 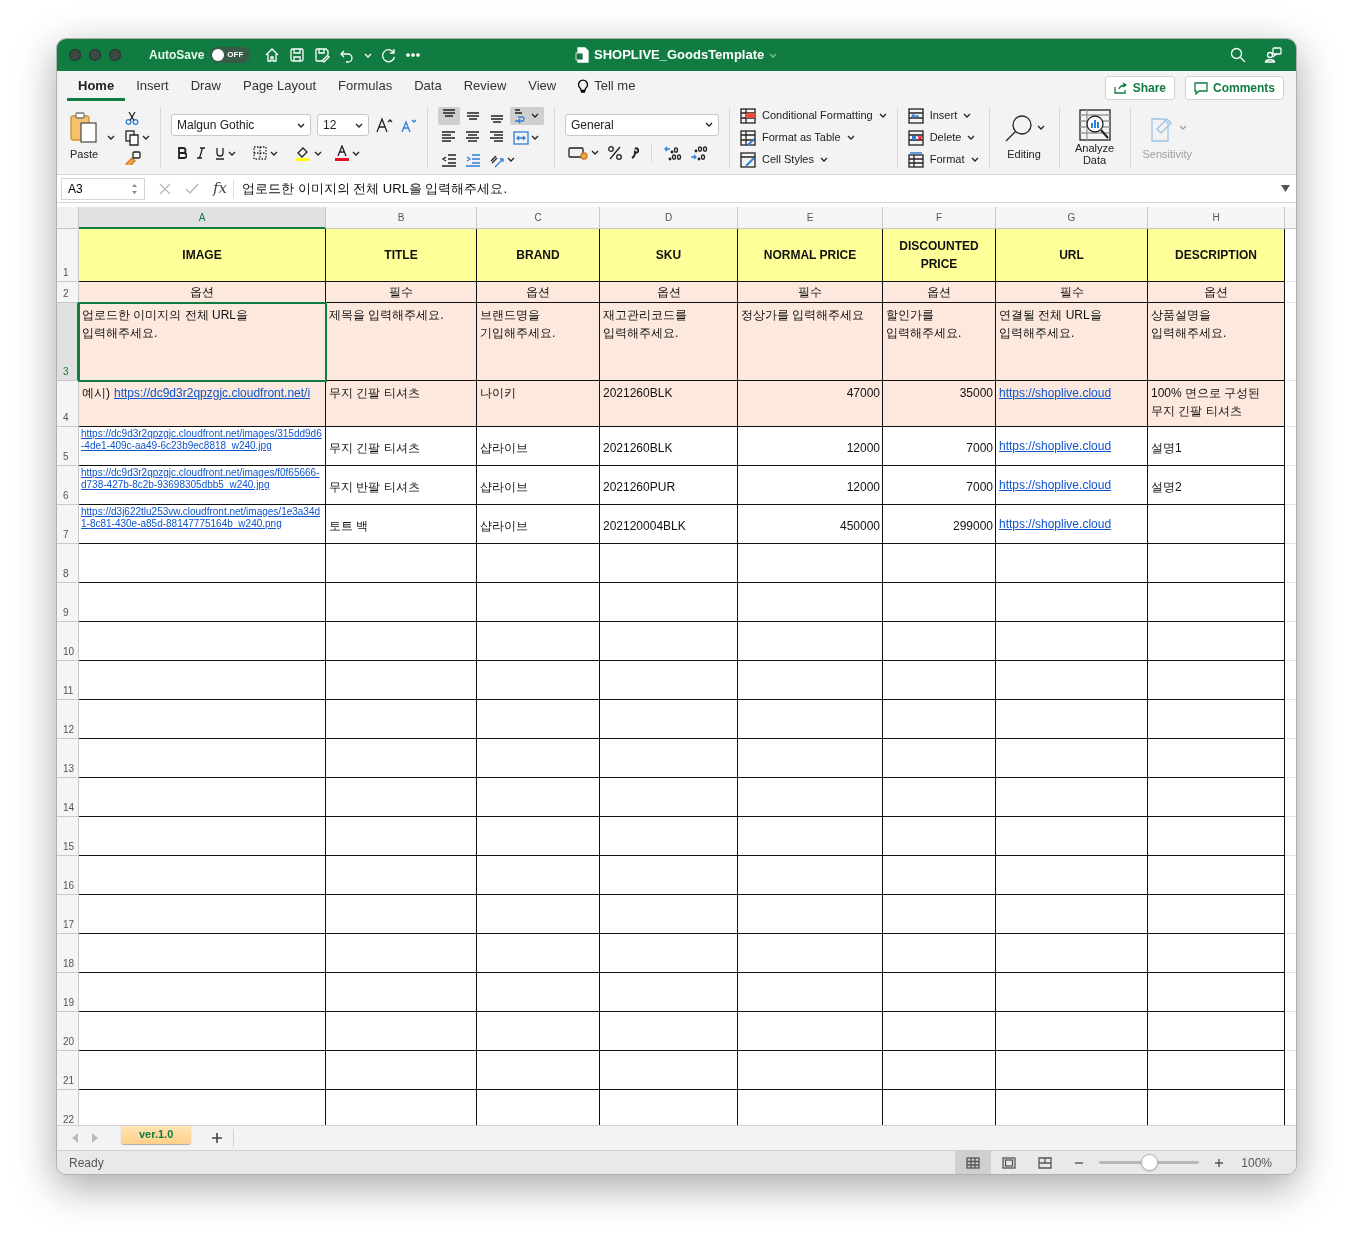 I want to click on sheet-tab: ver.1.0, so click(x=156, y=1134).